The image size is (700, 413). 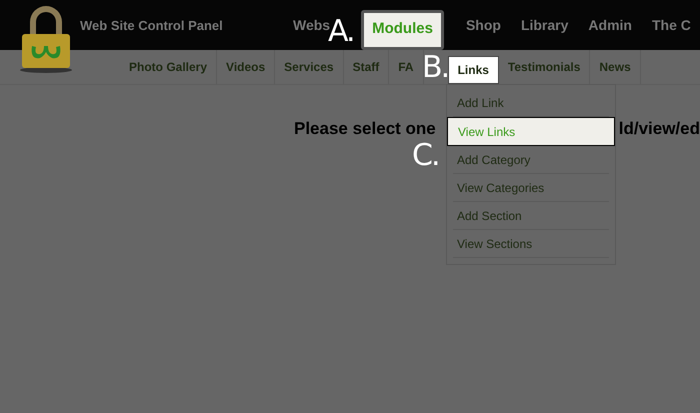 What do you see at coordinates (531, 244) in the screenshot?
I see `menu-item: View Sections` at bounding box center [531, 244].